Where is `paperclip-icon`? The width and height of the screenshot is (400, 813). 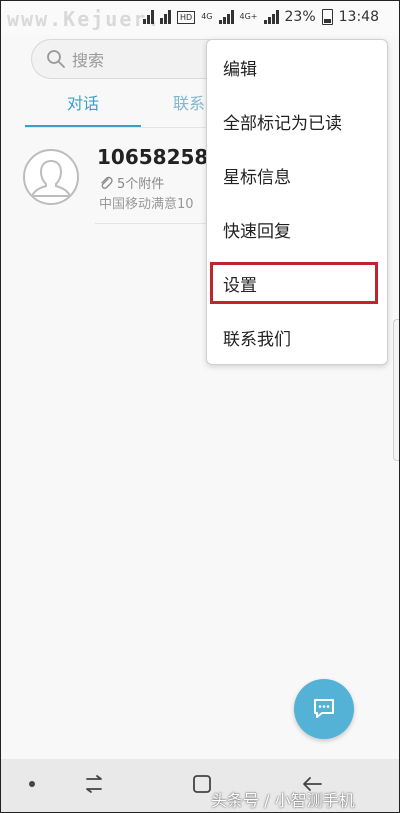
paperclip-icon is located at coordinates (107, 182).